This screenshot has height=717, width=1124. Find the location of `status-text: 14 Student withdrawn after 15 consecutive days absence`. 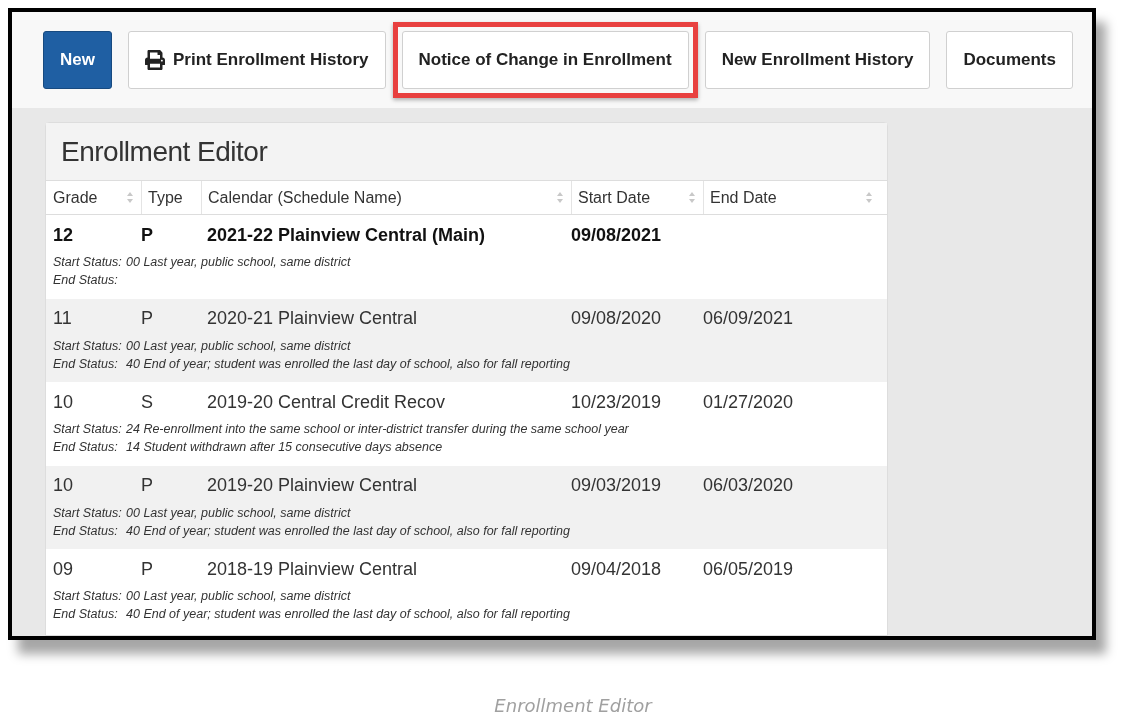

status-text: 14 Student withdrawn after 15 consecutive days absence is located at coordinates (284, 448).